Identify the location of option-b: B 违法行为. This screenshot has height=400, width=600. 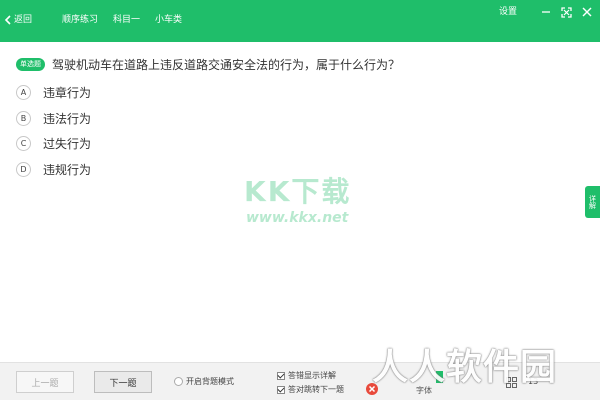
(53, 119).